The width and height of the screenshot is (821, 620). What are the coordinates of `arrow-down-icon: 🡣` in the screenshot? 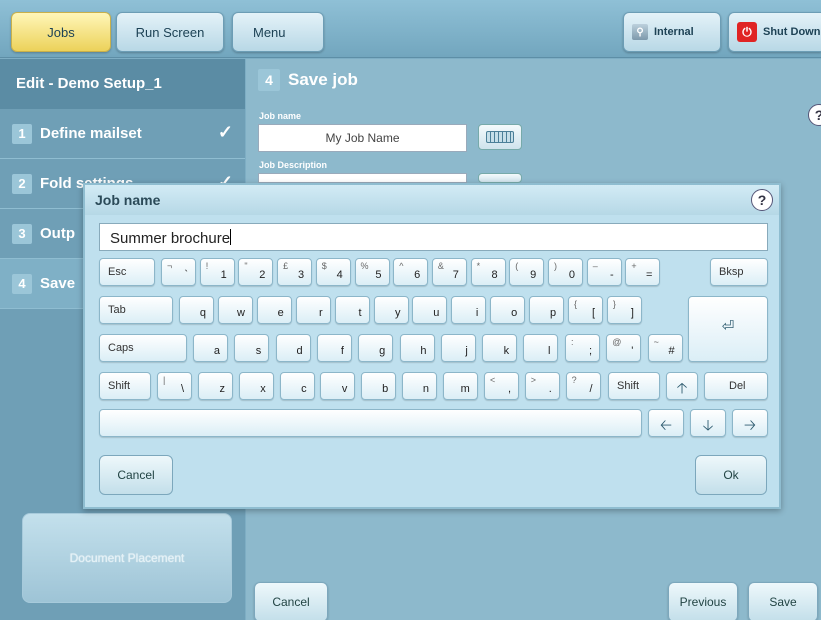 It's located at (708, 425).